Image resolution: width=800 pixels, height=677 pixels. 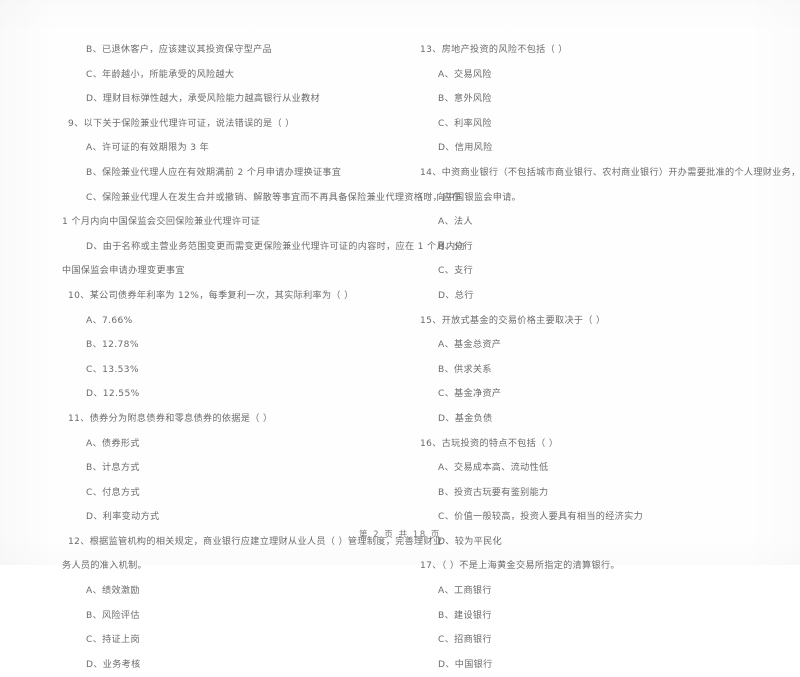 What do you see at coordinates (465, 123) in the screenshot?
I see `question-option: C、利率风险` at bounding box center [465, 123].